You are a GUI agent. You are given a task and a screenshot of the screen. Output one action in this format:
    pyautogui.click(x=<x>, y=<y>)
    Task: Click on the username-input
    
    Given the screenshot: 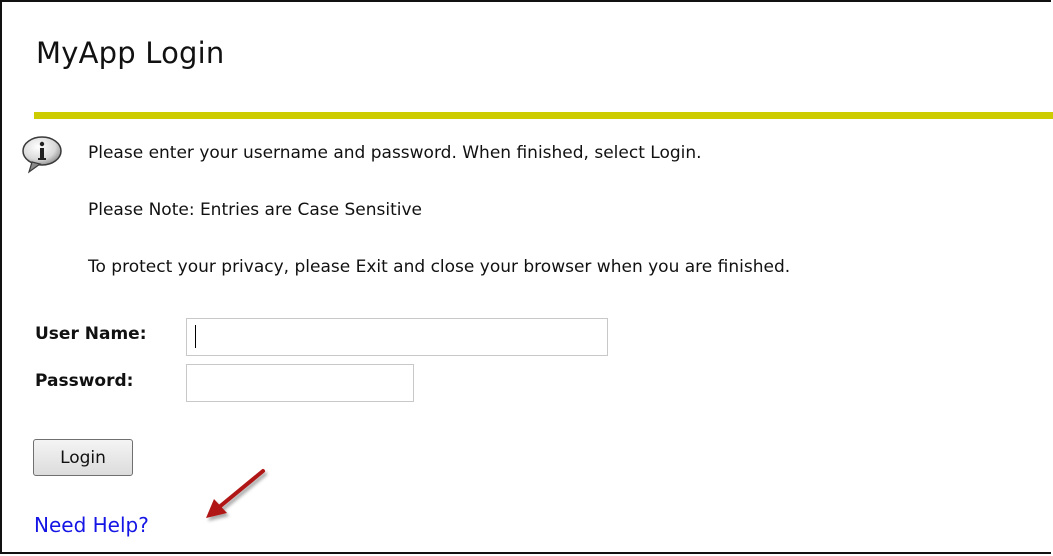 What is the action you would take?
    pyautogui.click(x=397, y=337)
    